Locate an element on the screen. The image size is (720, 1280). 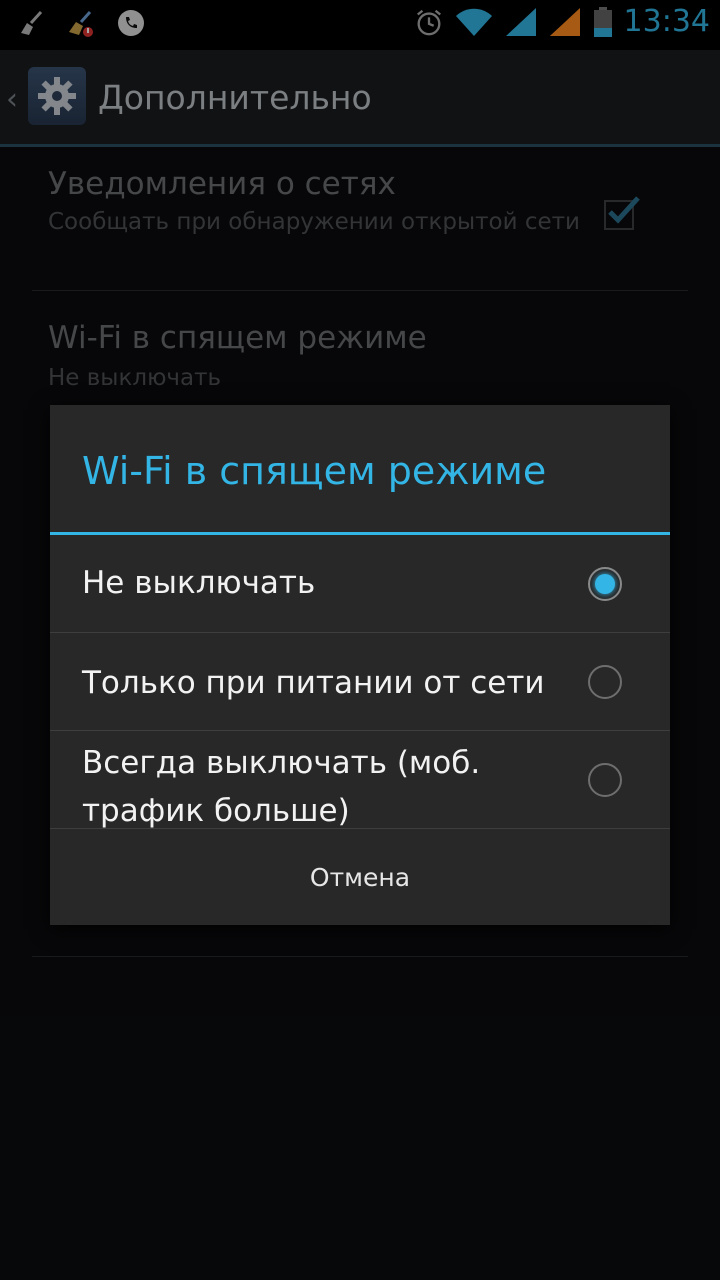
cancel-button: Отмена is located at coordinates (360, 877).